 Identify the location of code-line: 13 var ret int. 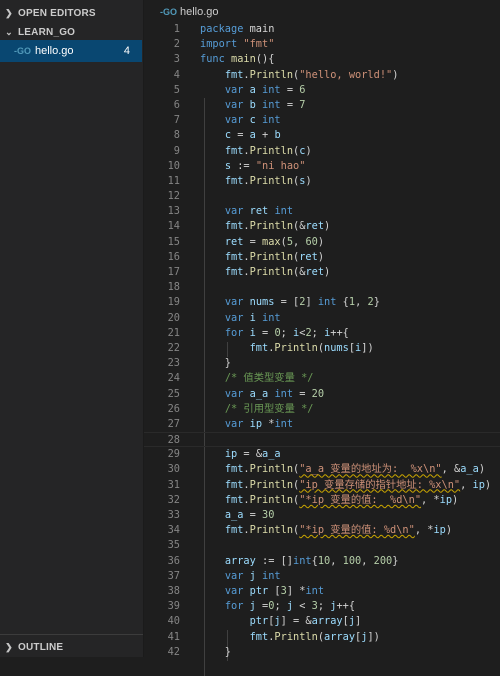
(322, 211).